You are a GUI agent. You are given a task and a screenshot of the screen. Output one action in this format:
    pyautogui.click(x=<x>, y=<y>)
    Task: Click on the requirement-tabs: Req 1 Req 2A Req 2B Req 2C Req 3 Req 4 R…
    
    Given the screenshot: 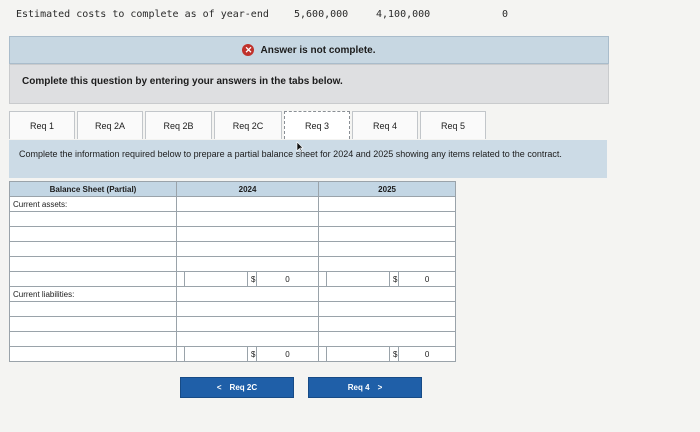 What is the action you would take?
    pyautogui.click(x=248, y=125)
    